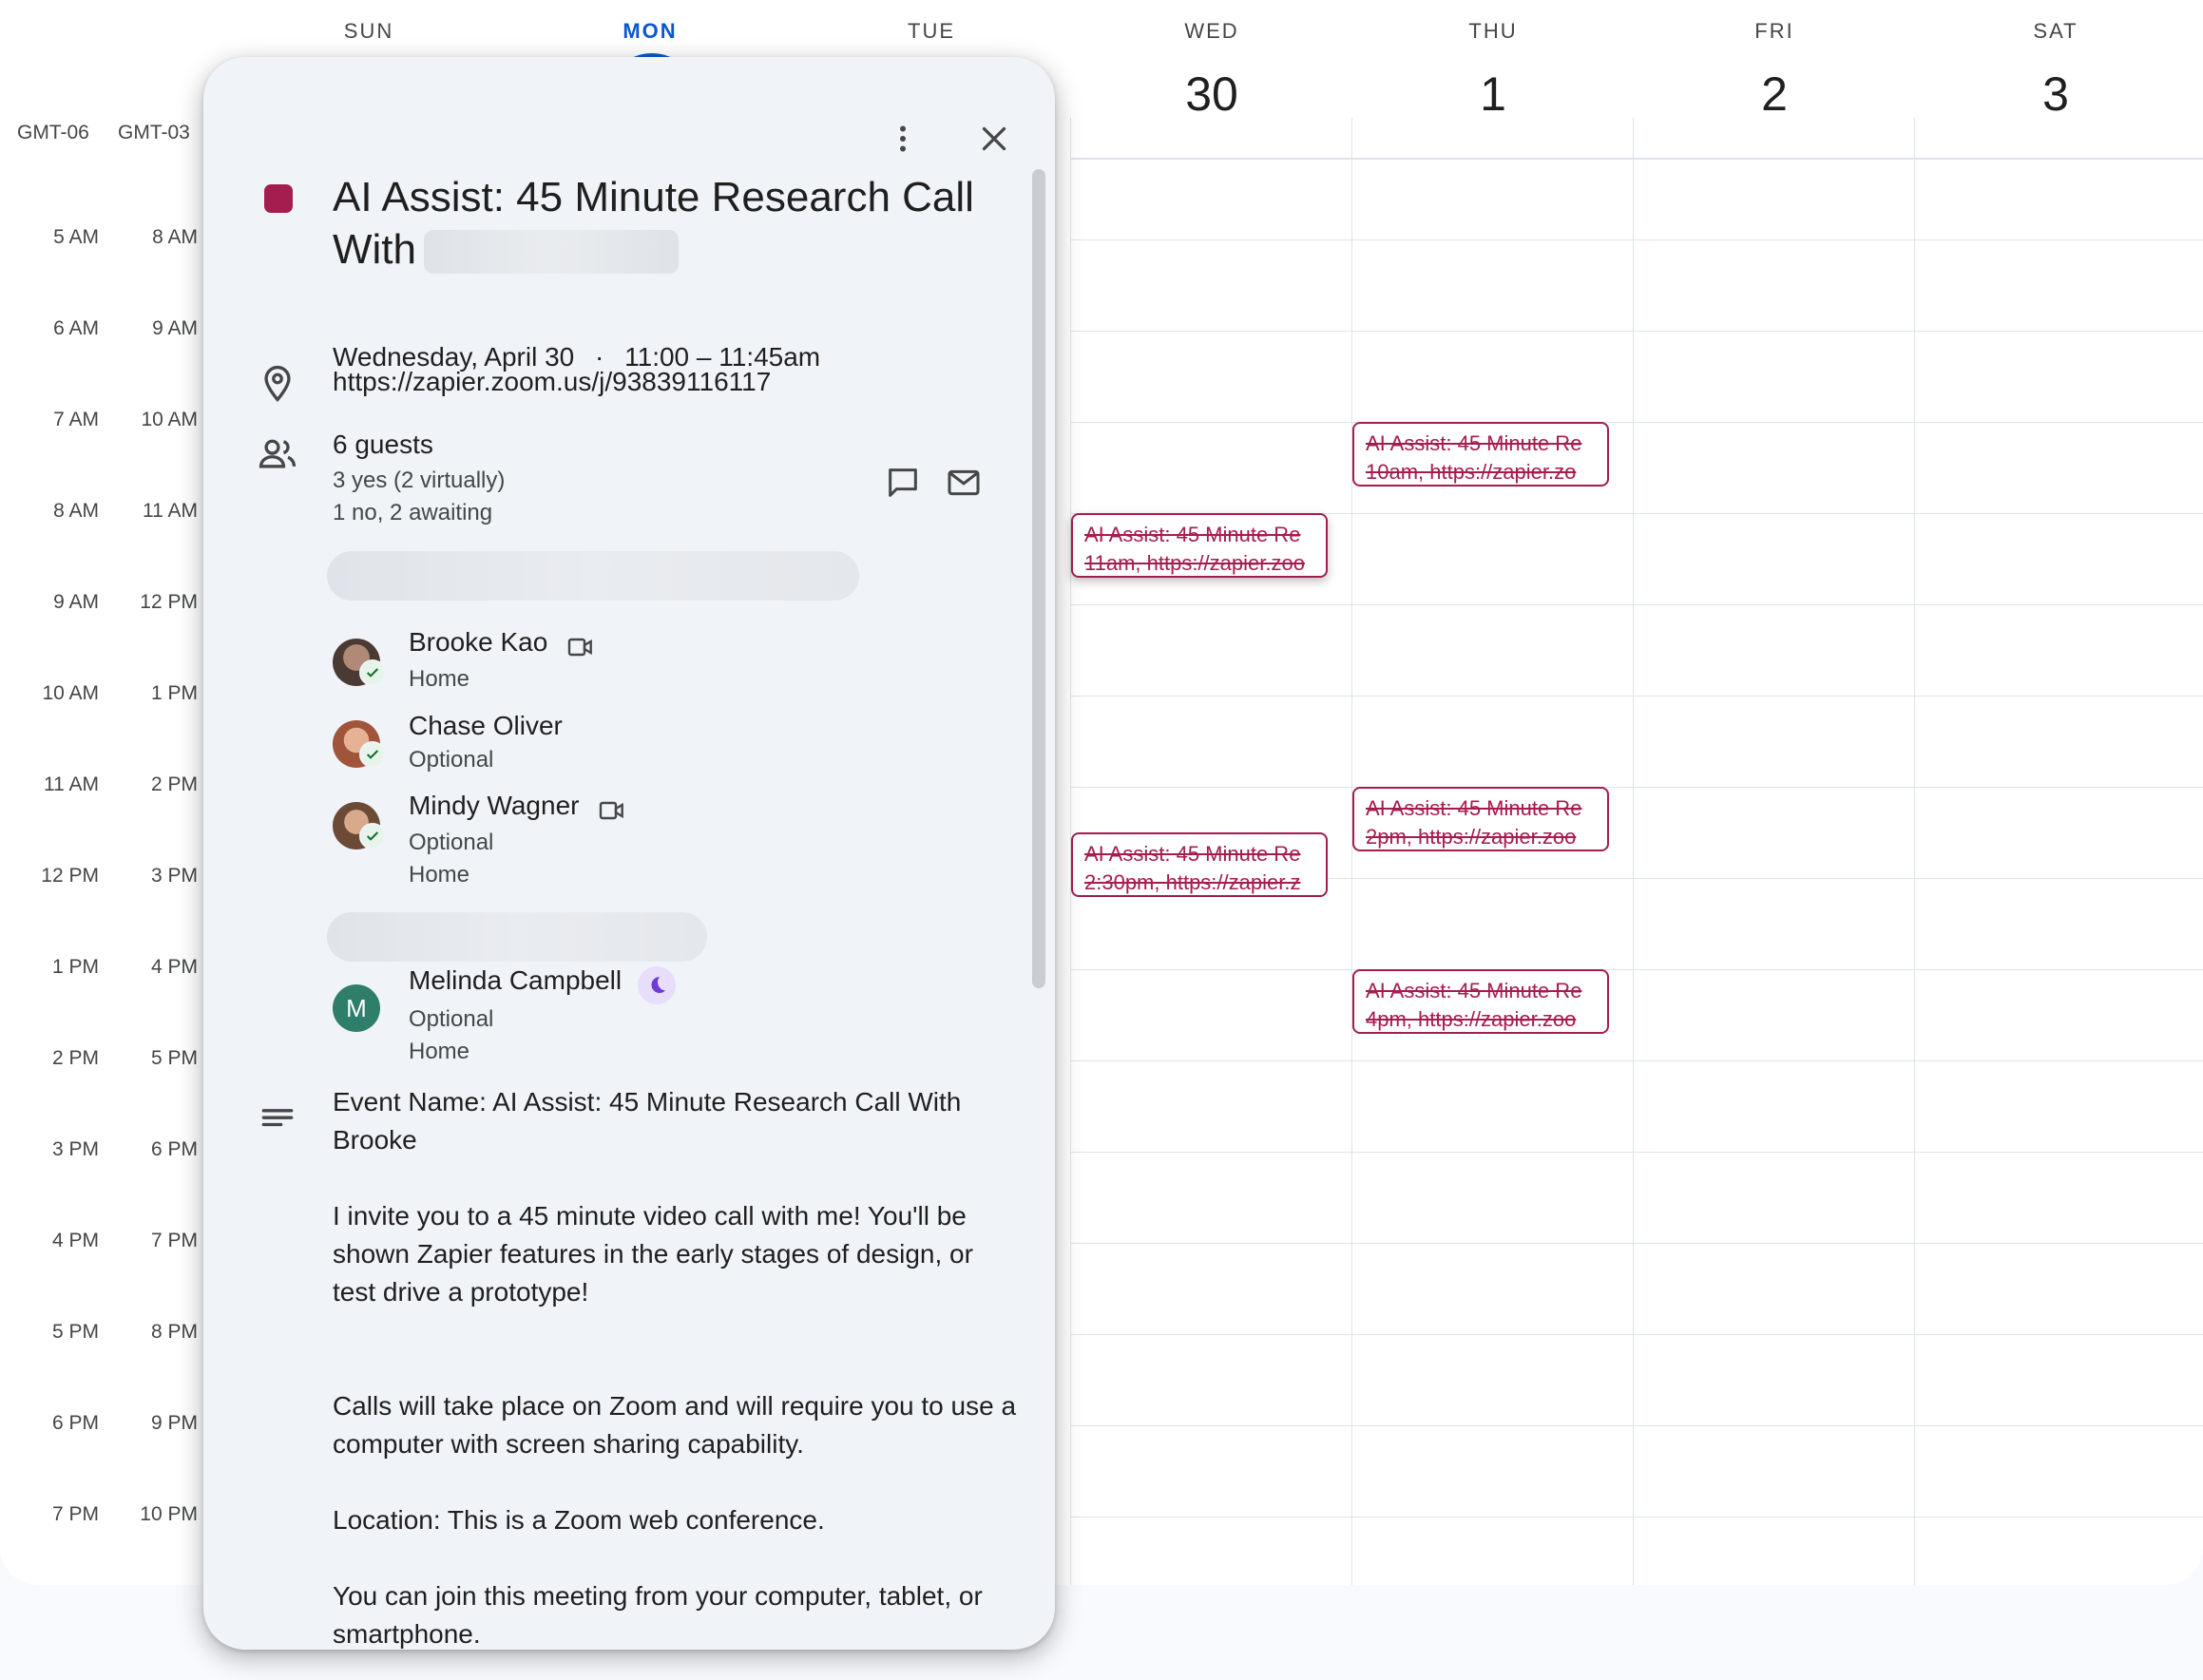 The height and width of the screenshot is (1680, 2203). What do you see at coordinates (169, 602) in the screenshot?
I see `time-label-secondary: 12 PM` at bounding box center [169, 602].